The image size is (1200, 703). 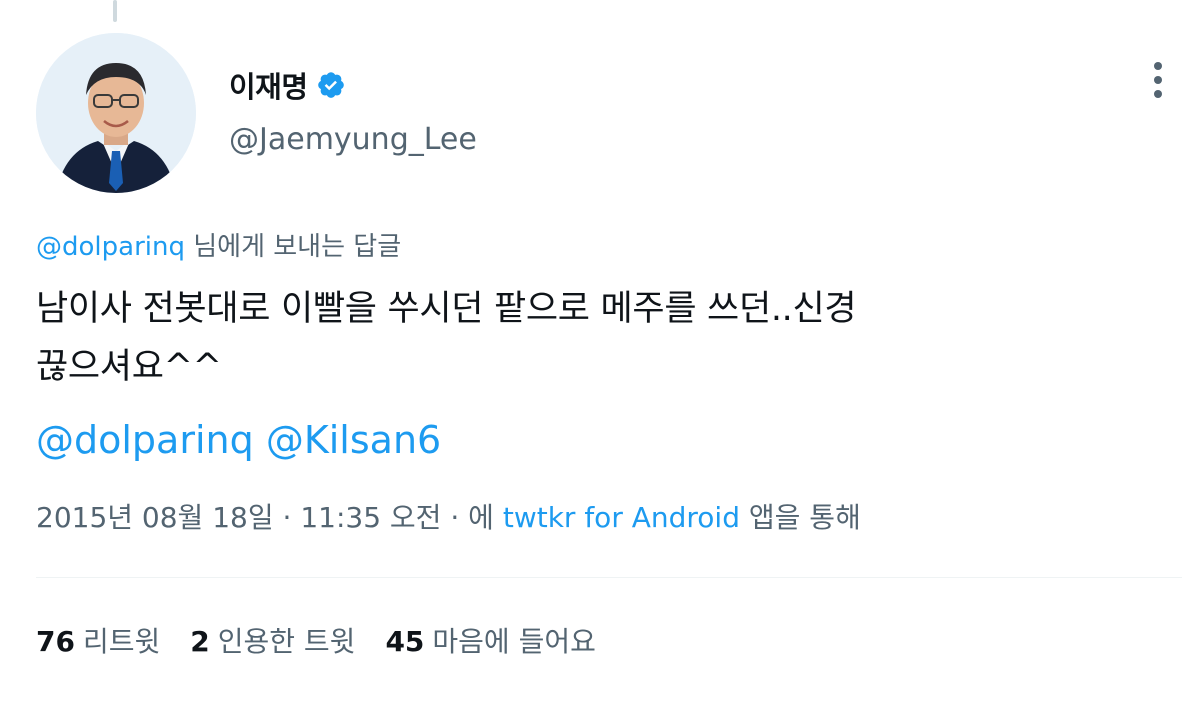 What do you see at coordinates (481, 517) in the screenshot?
I see `via-prefix: 에` at bounding box center [481, 517].